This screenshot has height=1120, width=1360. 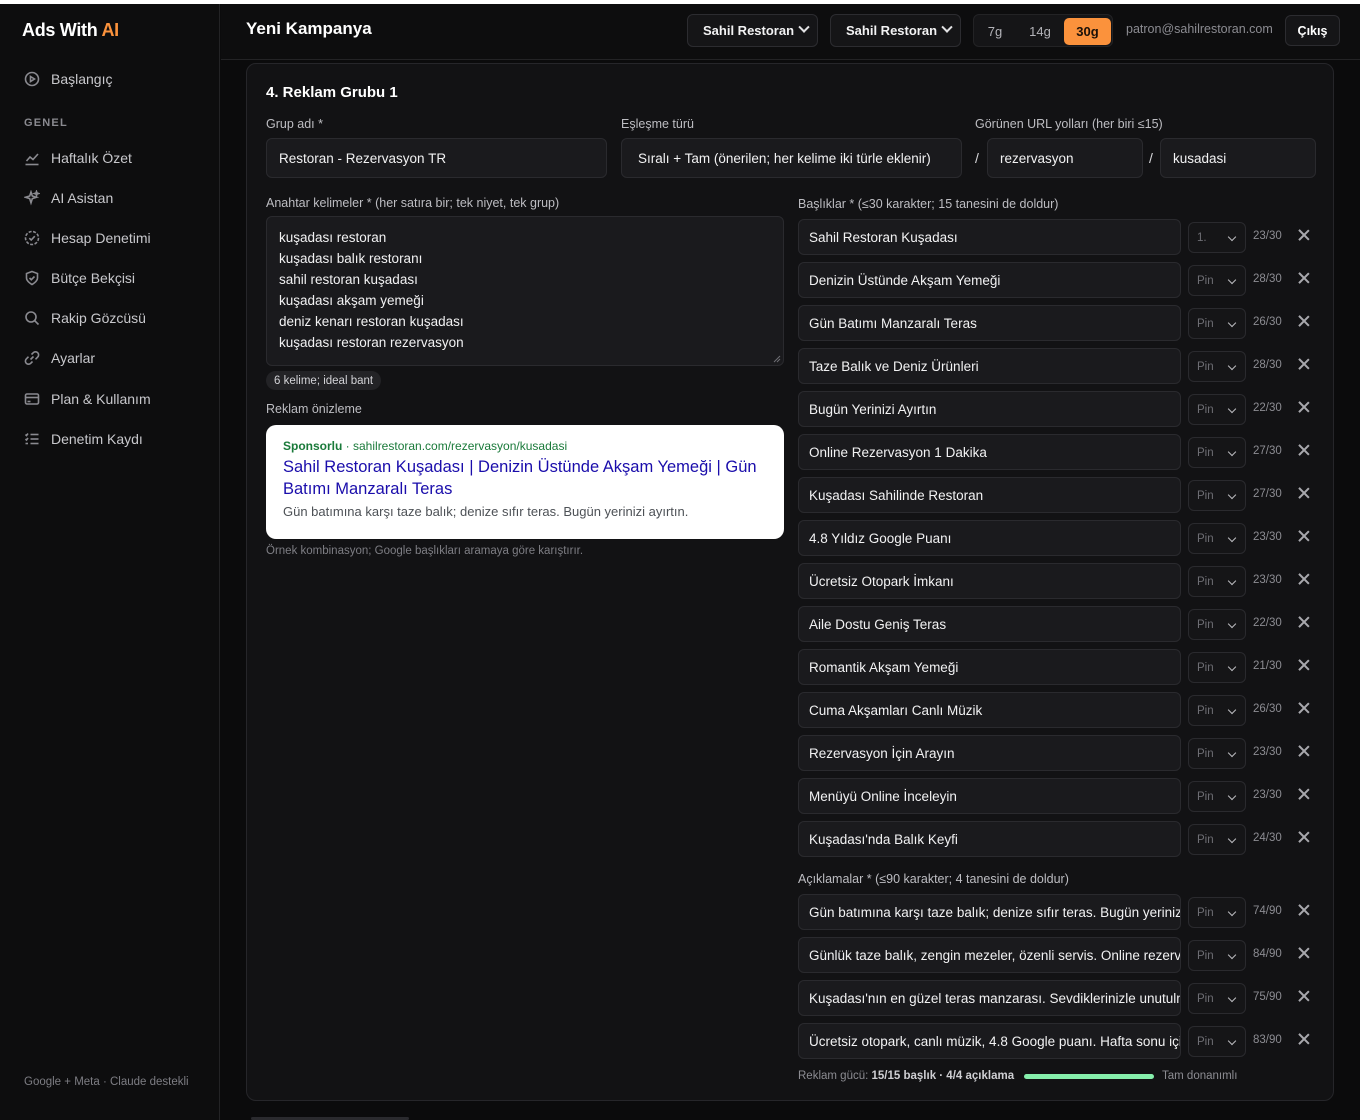 What do you see at coordinates (995, 31) in the screenshot?
I see `range-7d-button: 7g` at bounding box center [995, 31].